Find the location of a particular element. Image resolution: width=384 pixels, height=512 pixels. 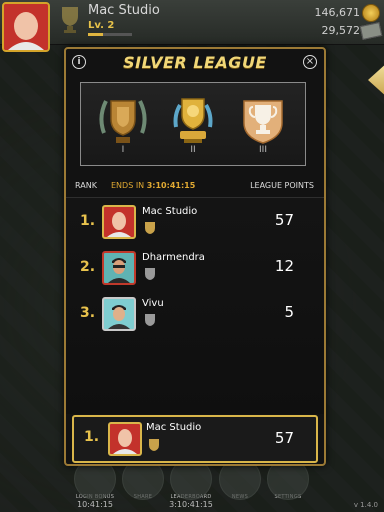

player-name: Vivu is located at coordinates (153, 303).